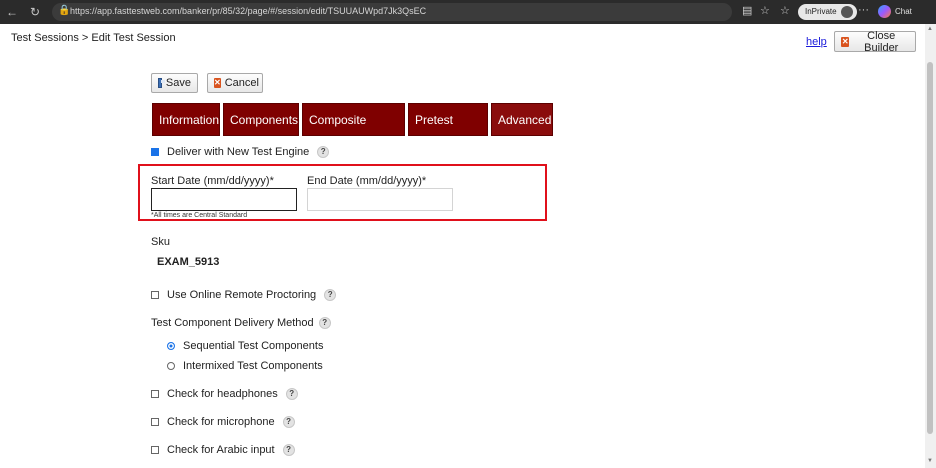 This screenshot has height=468, width=936. Describe the element at coordinates (188, 262) in the screenshot. I see `sku-value: EXAM_5913` at that location.